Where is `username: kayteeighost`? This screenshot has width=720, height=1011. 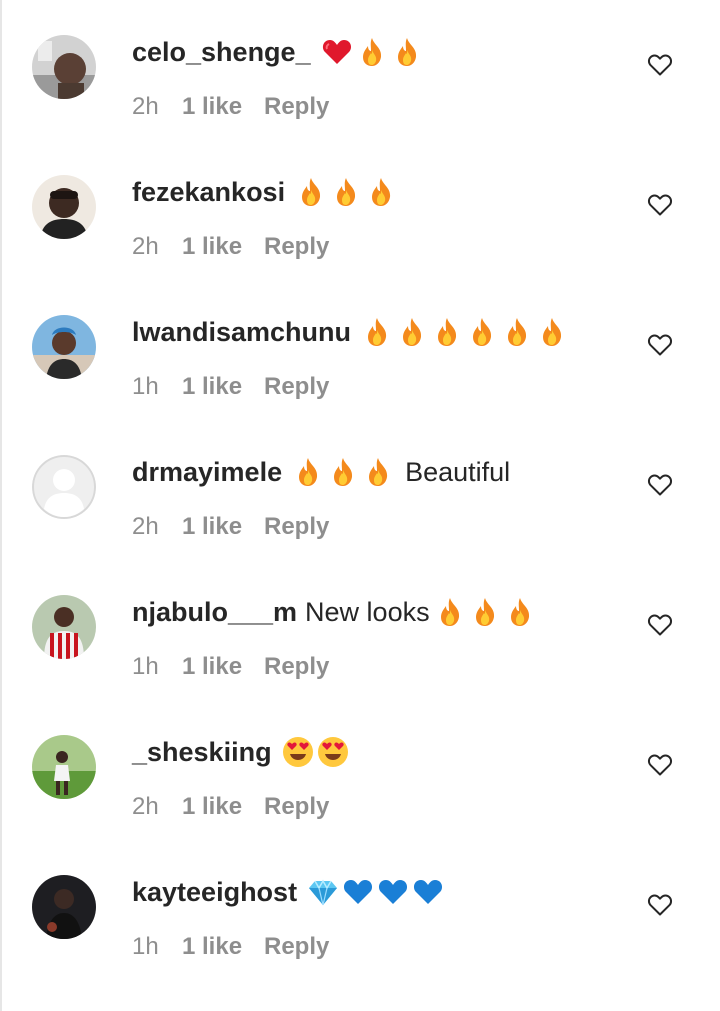 username: kayteeighost is located at coordinates (214, 892).